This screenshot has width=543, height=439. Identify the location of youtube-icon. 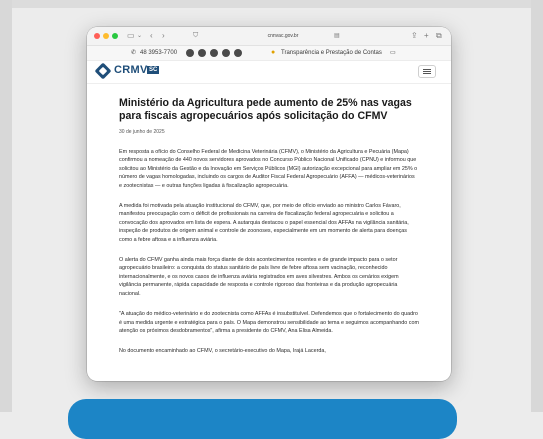
(226, 53).